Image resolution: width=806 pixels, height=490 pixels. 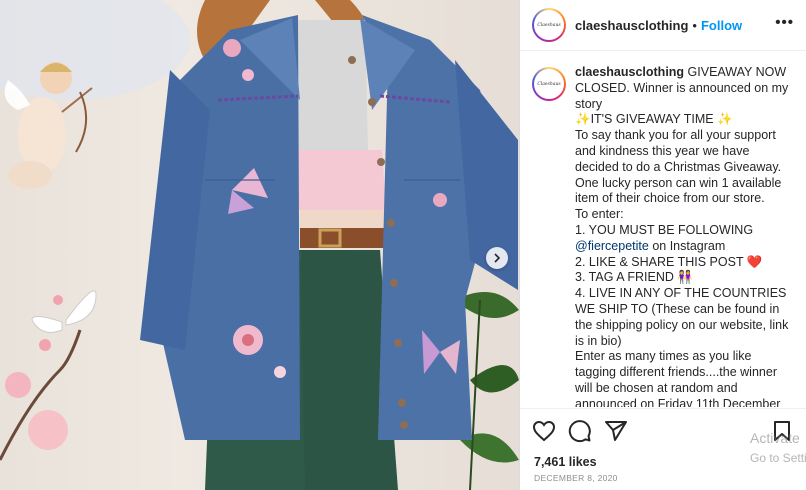 I want to click on mention-link: @fiercepetite, so click(x=612, y=246).